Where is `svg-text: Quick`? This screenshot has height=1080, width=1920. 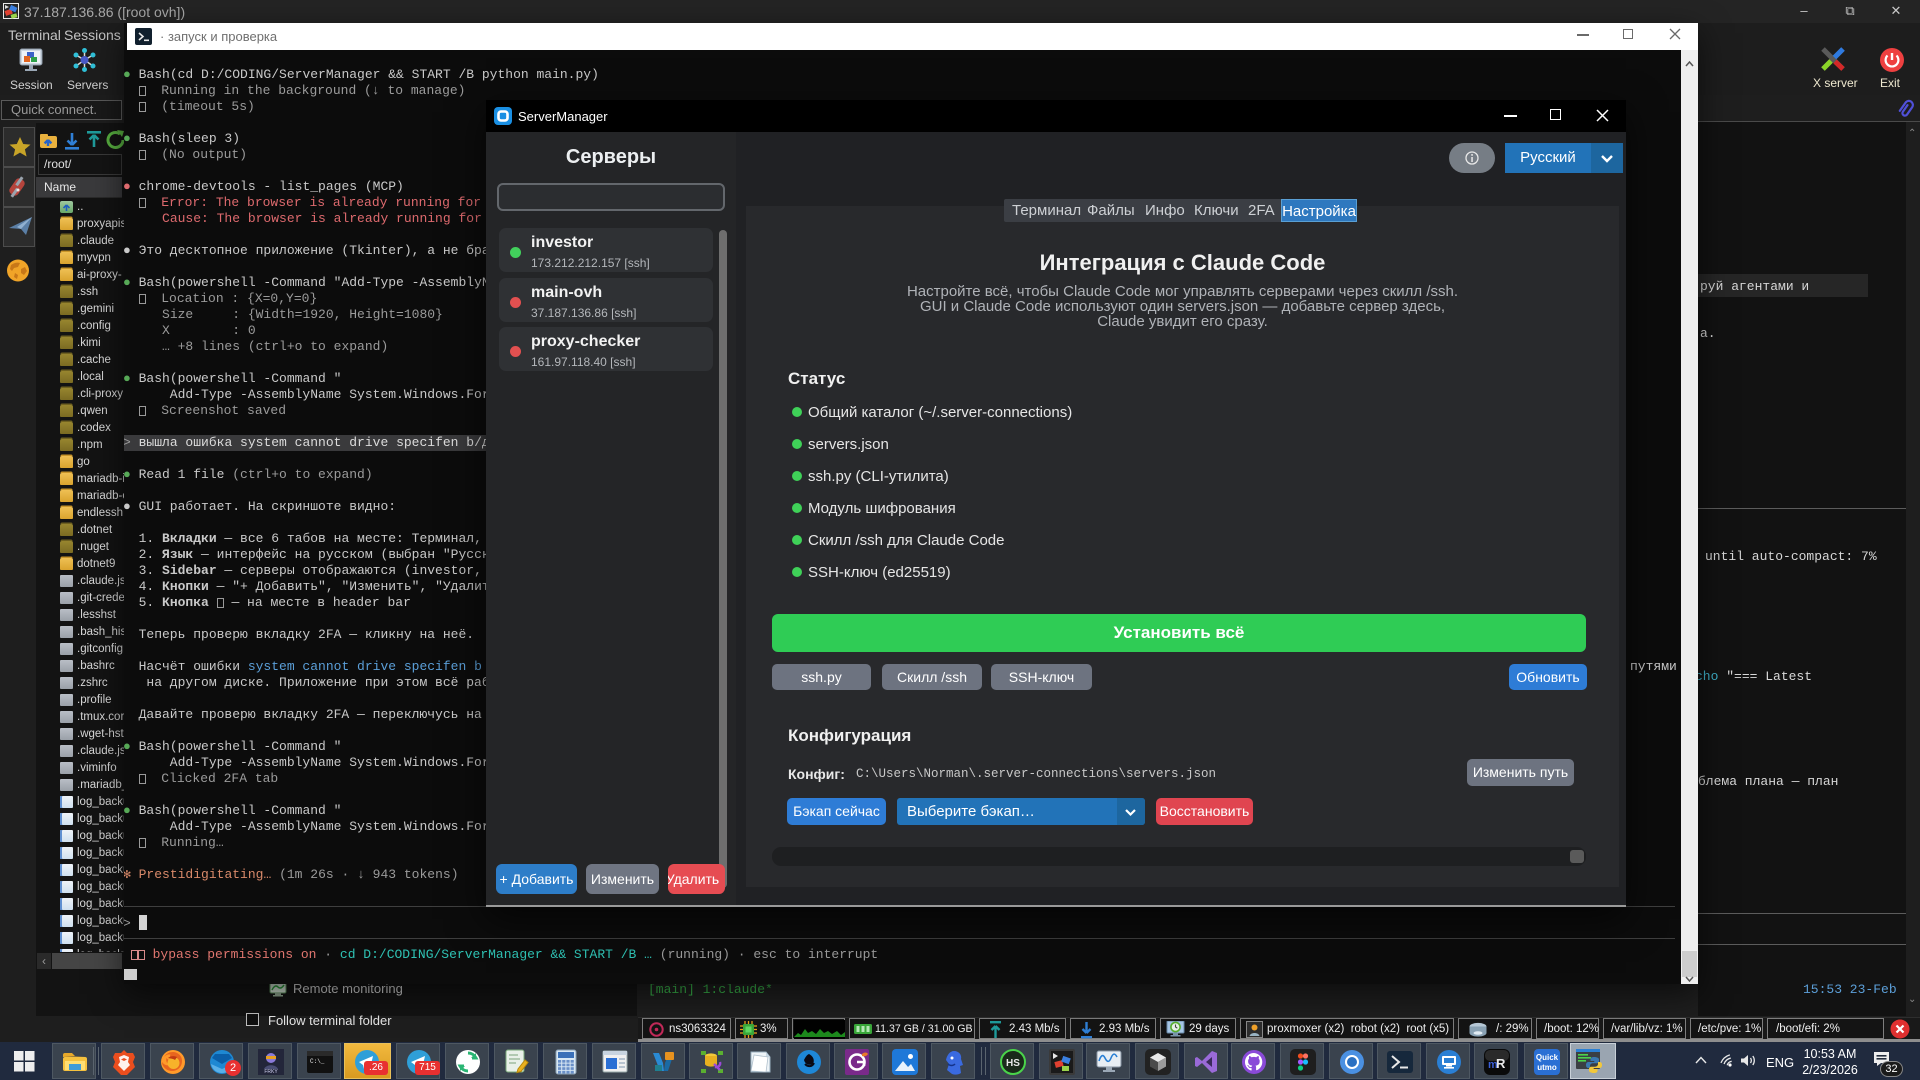
svg-text: Quick is located at coordinates (1547, 1057).